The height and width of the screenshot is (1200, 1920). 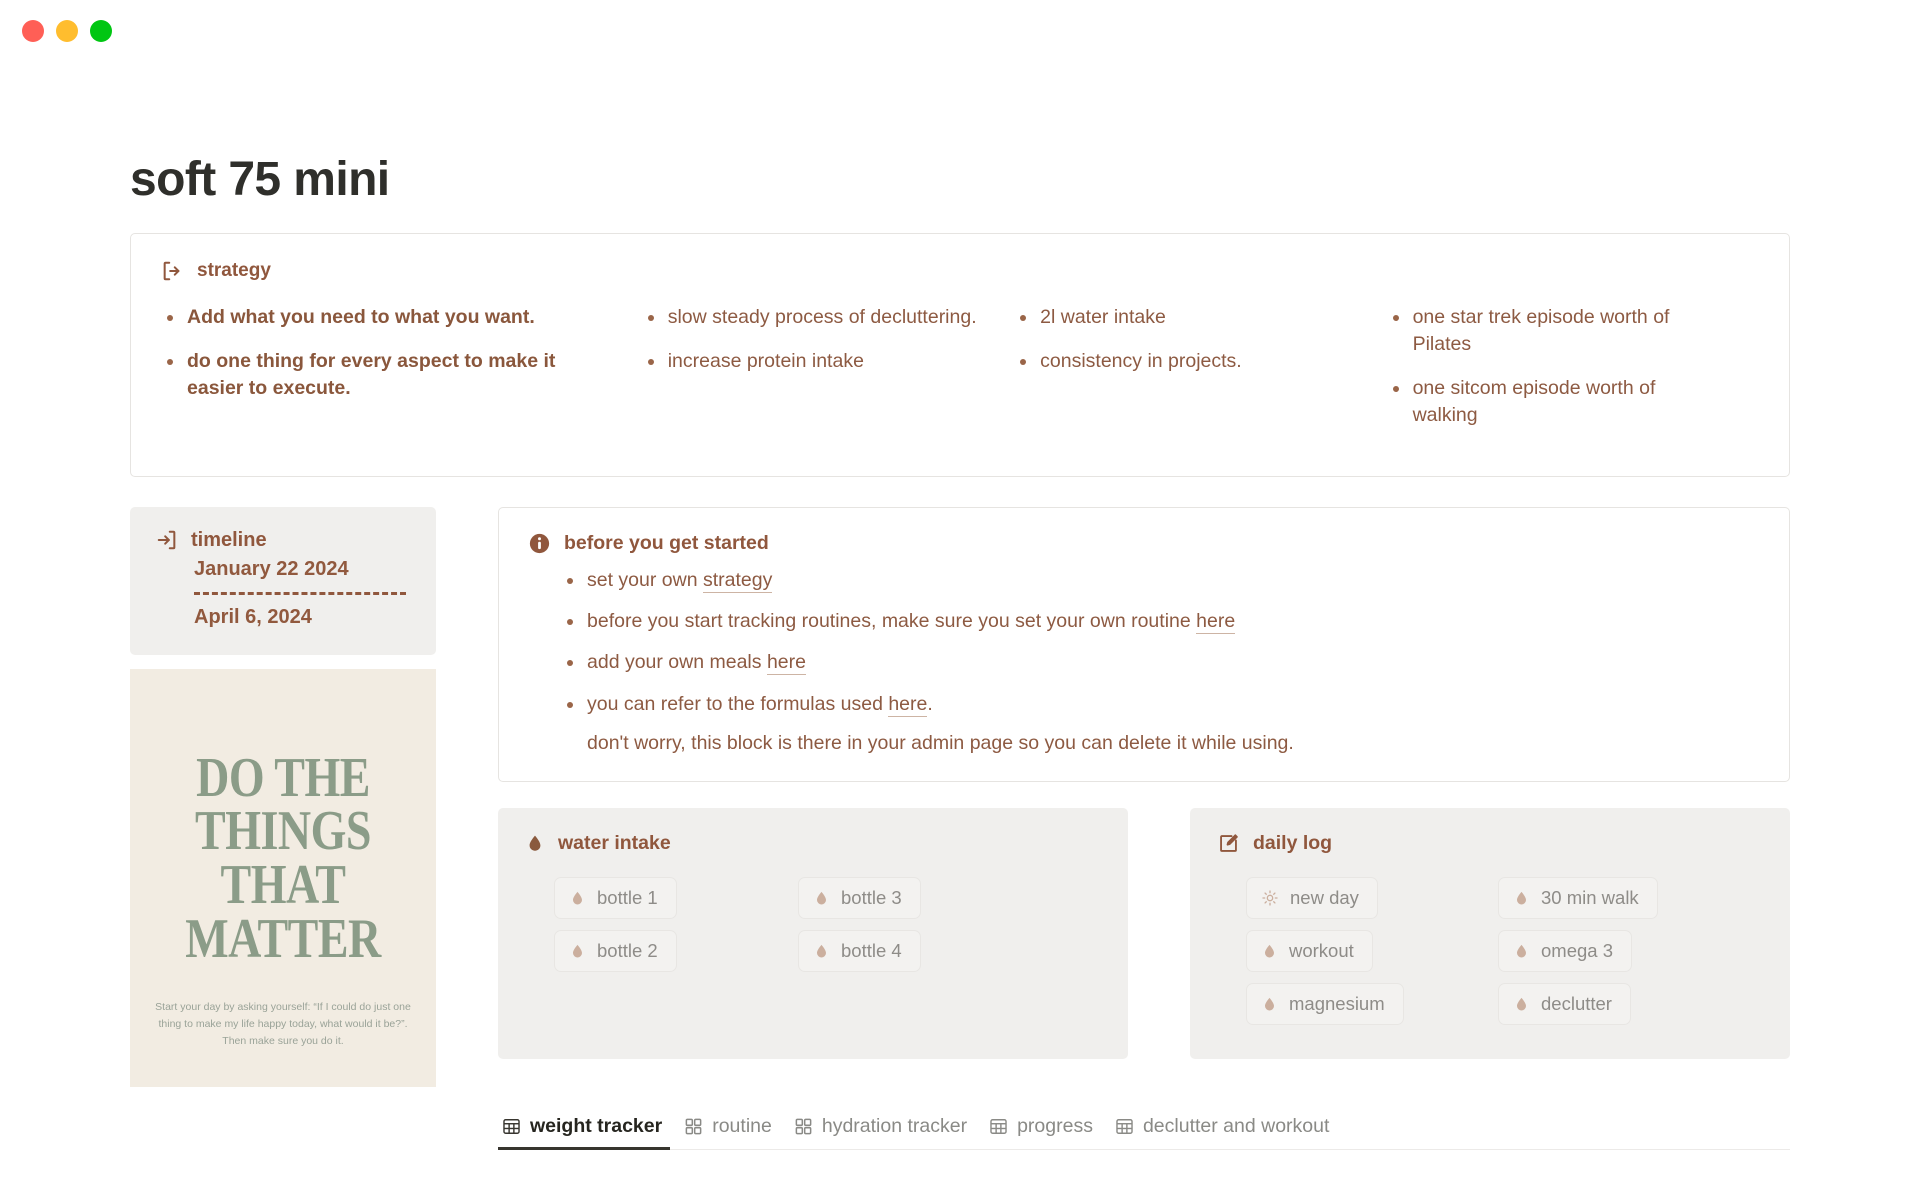 I want to click on chip-label: omega 3, so click(x=1577, y=950).